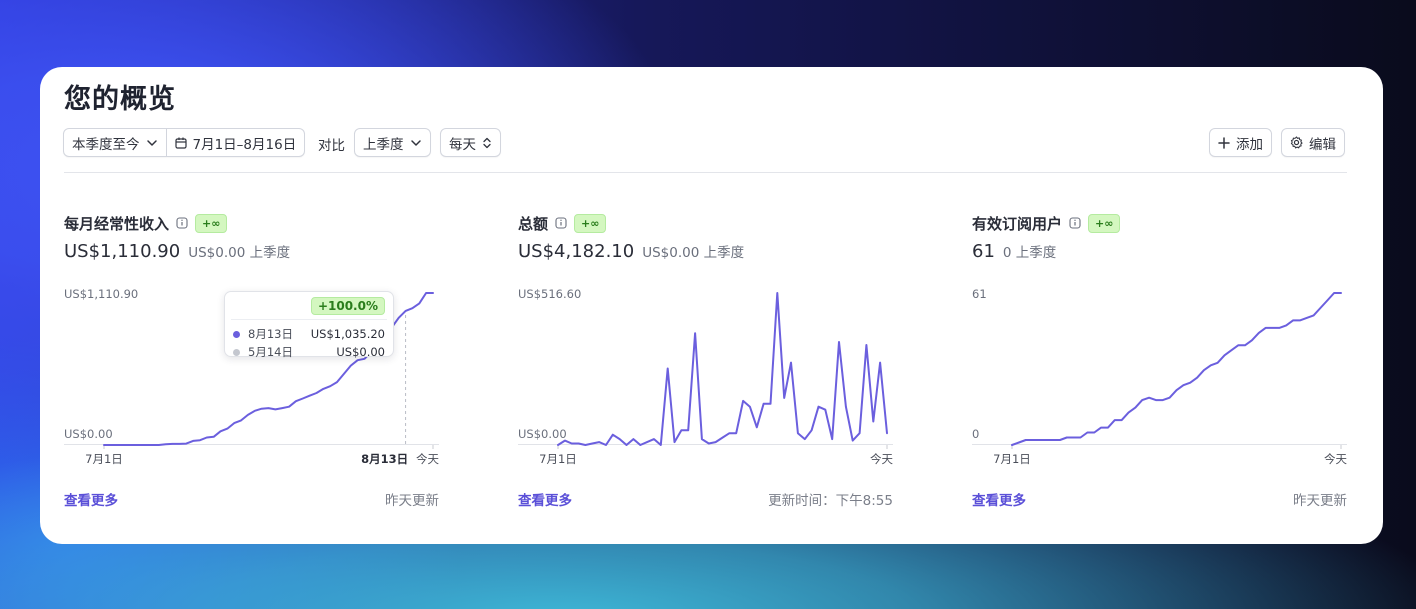  What do you see at coordinates (180, 143) in the screenshot?
I see `calendar-icon` at bounding box center [180, 143].